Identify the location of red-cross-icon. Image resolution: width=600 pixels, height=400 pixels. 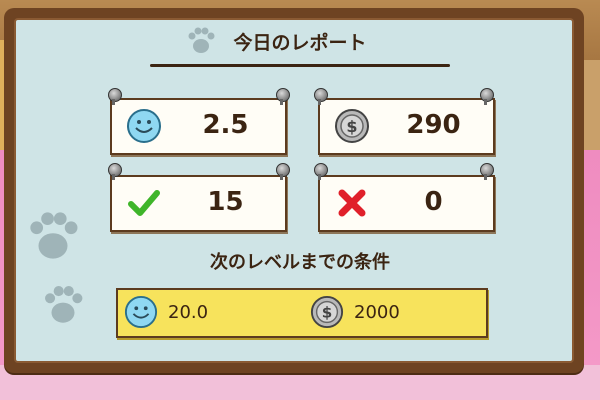
(352, 203).